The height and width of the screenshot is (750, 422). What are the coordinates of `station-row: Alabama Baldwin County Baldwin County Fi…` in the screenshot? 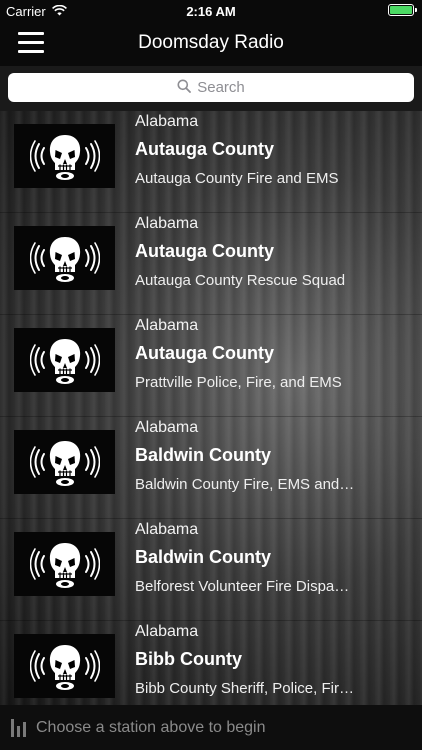 It's located at (211, 468).